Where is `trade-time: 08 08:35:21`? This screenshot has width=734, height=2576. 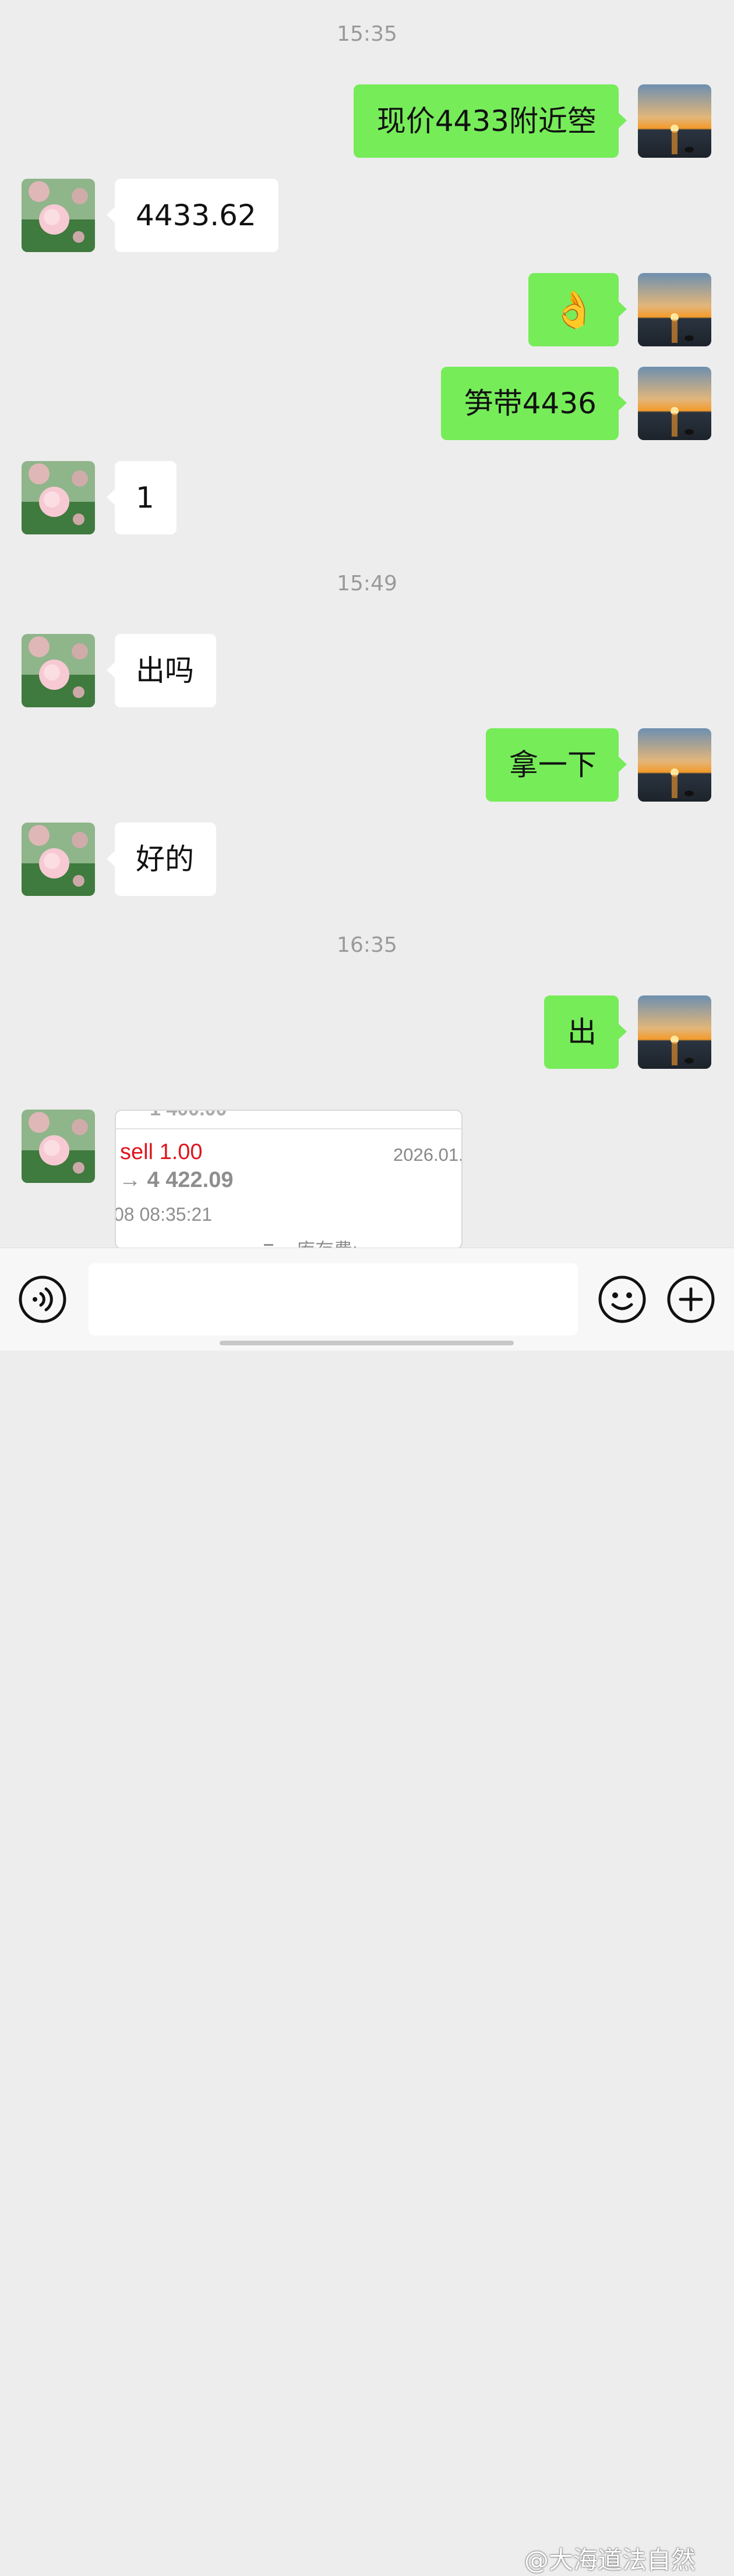 trade-time: 08 08:35:21 is located at coordinates (164, 1214).